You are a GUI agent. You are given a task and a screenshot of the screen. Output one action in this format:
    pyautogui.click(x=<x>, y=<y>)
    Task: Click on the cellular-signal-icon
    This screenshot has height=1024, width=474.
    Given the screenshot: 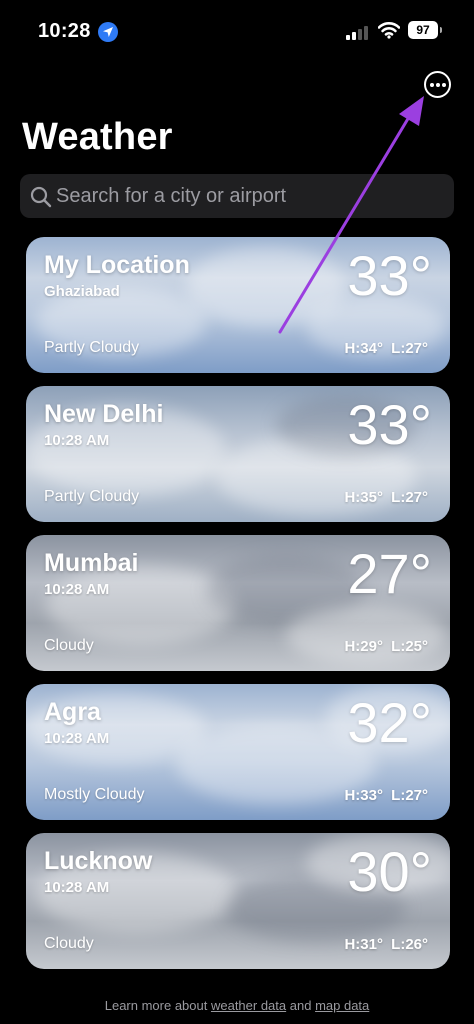 What is the action you would take?
    pyautogui.click(x=359, y=32)
    